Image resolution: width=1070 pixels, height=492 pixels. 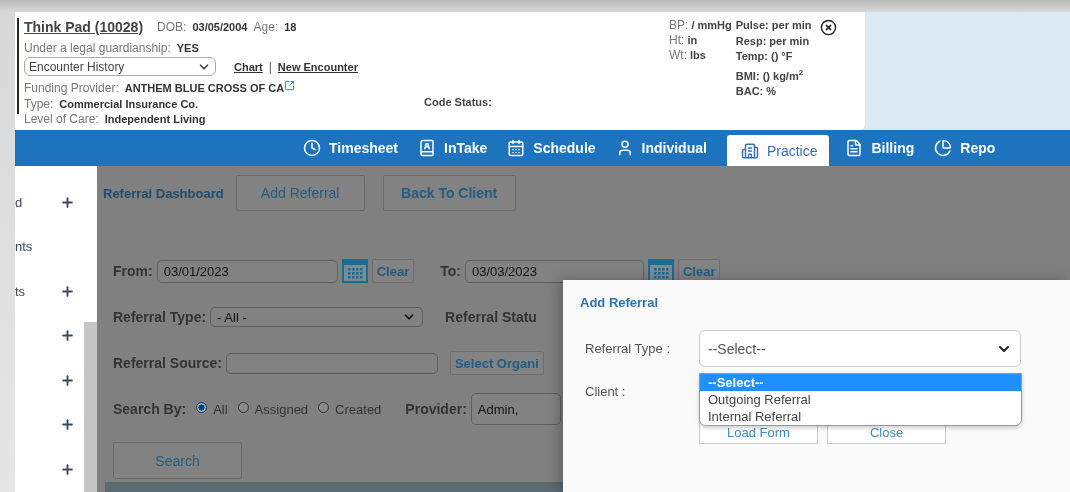 What do you see at coordinates (427, 148) in the screenshot?
I see `contact-card-icon` at bounding box center [427, 148].